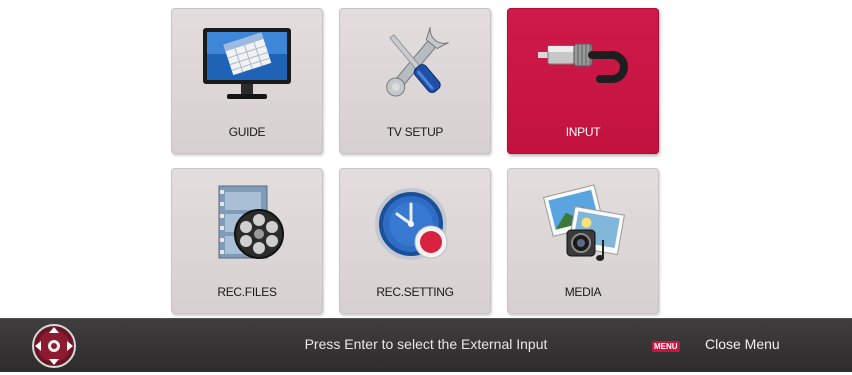  I want to click on tv-setup-tile: TV SETUP, so click(415, 81).